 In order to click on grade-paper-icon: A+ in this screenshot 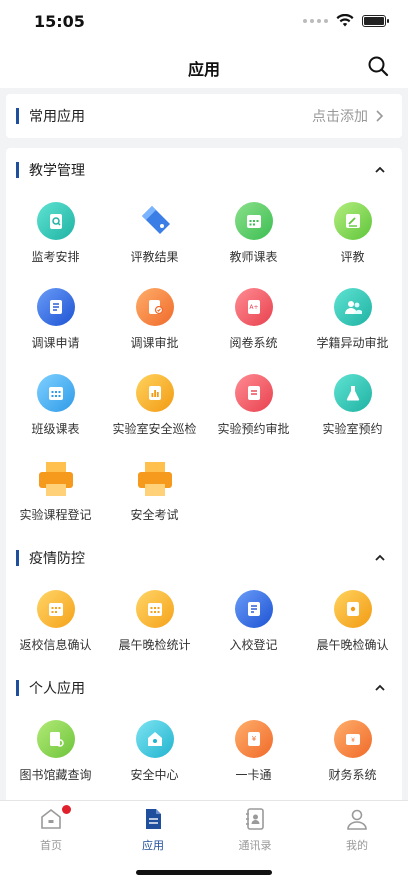, I will do `click(253, 307)`.